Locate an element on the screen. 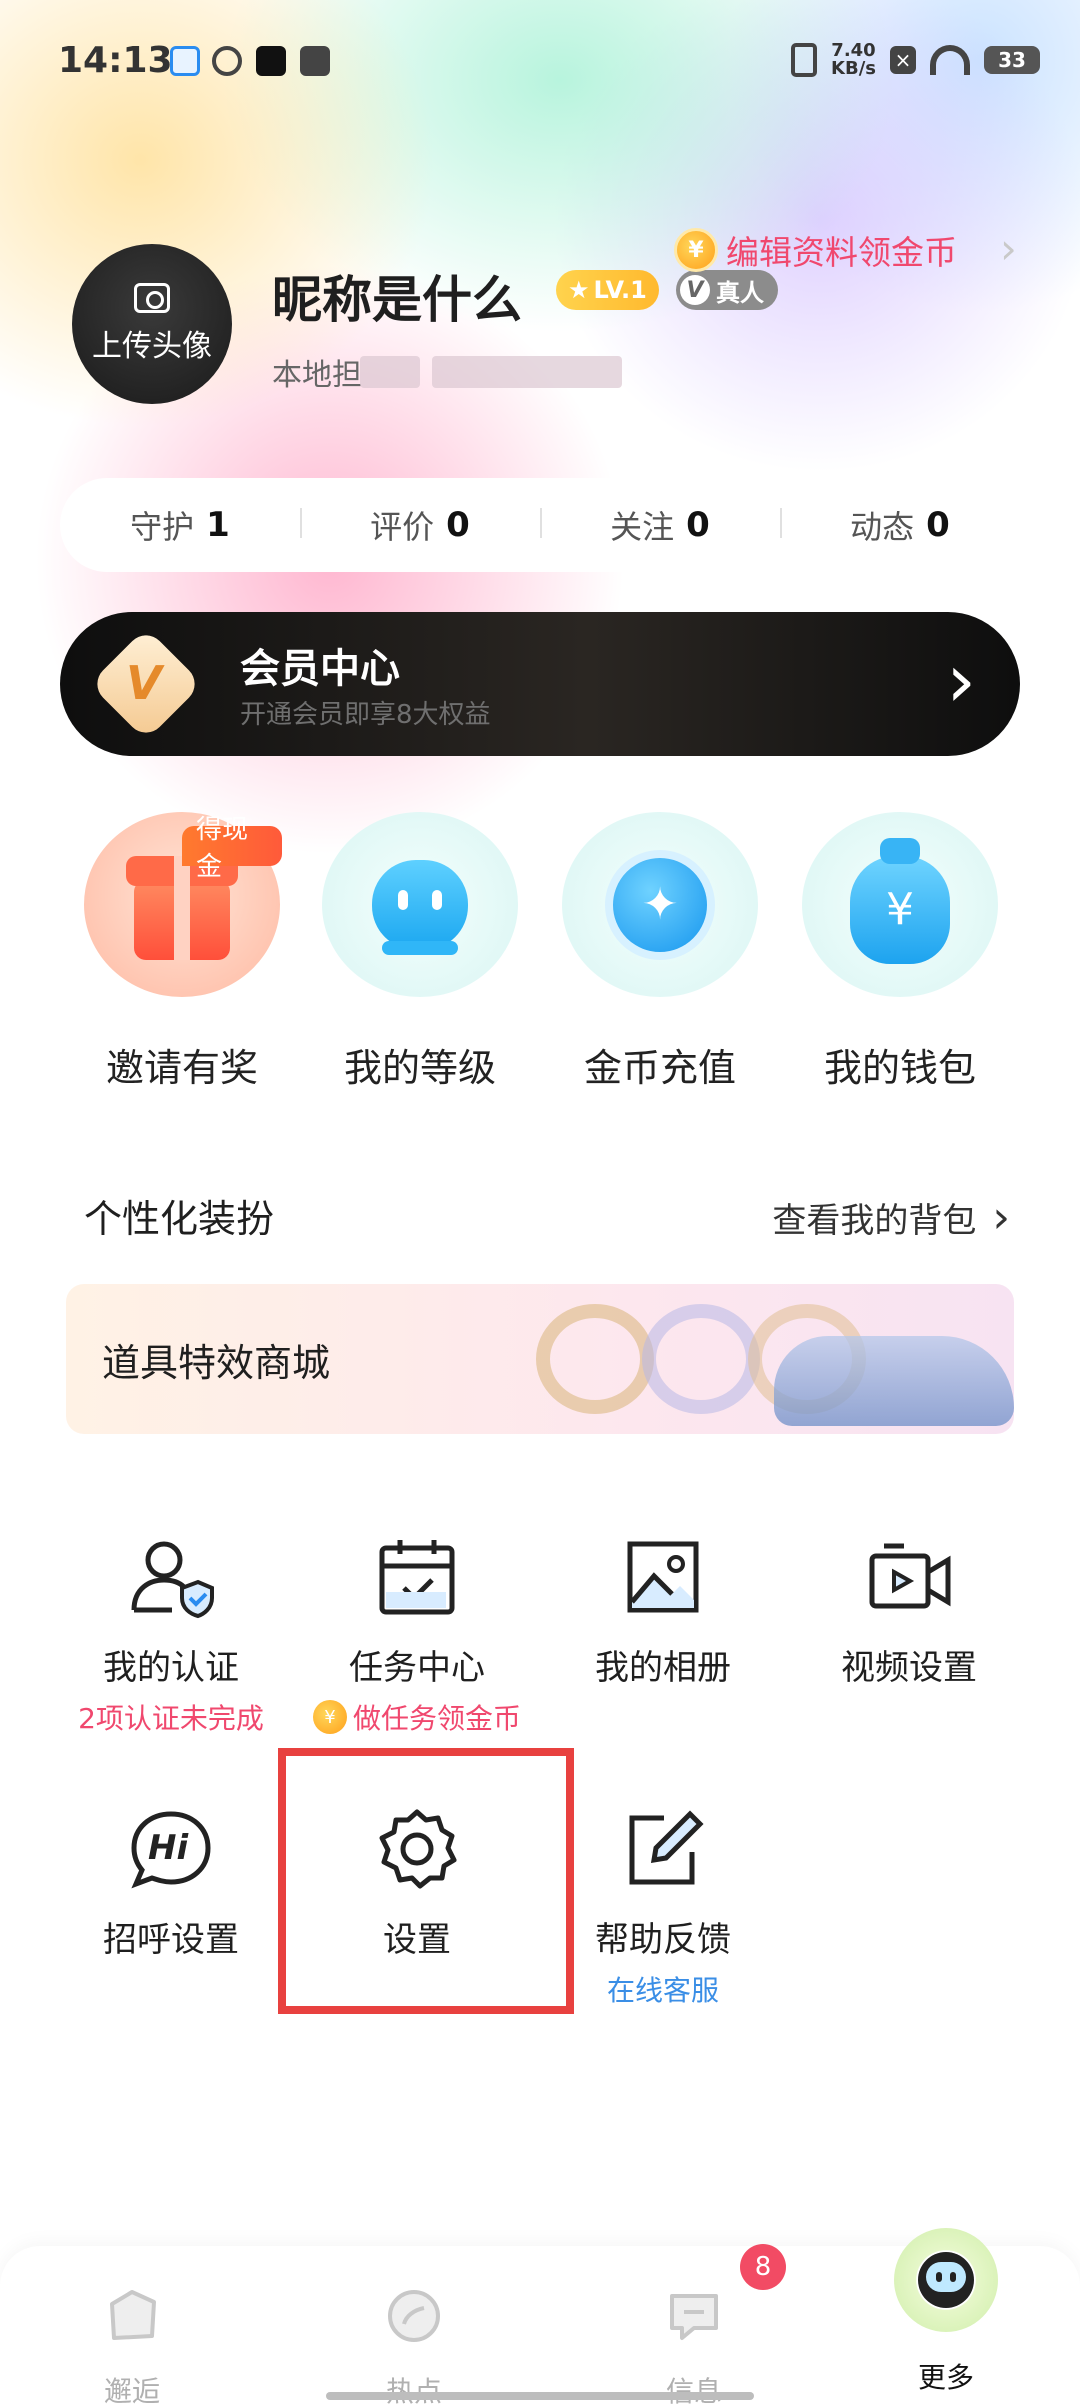  diamond-coin-icon: ✦ is located at coordinates (660, 904).